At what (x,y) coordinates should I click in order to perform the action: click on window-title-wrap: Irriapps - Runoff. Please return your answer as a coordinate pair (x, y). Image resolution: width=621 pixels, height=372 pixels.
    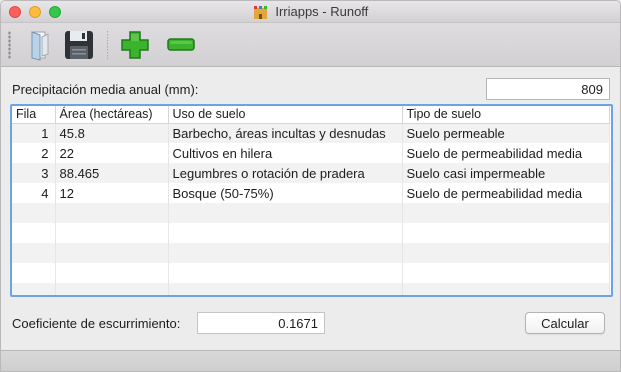
    Looking at the image, I should click on (310, 12).